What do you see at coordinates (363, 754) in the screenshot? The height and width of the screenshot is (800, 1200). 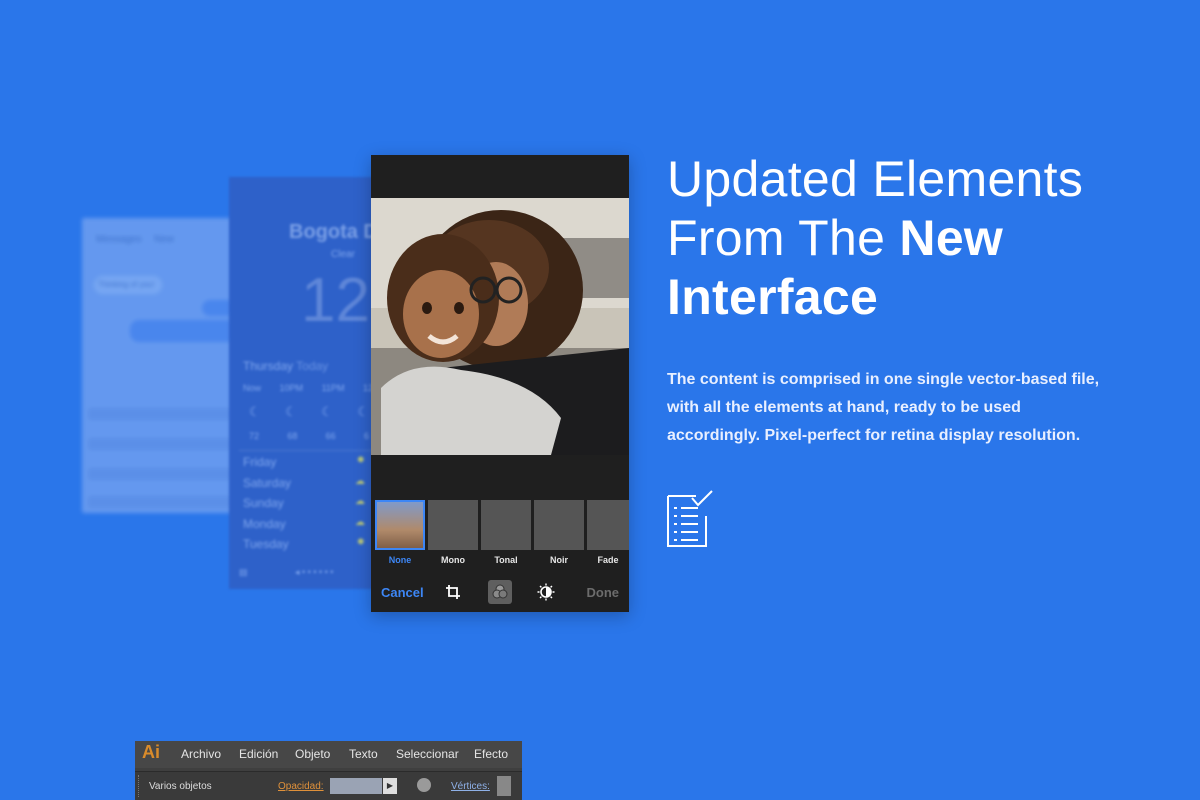 I see `menu-texto: Texto` at bounding box center [363, 754].